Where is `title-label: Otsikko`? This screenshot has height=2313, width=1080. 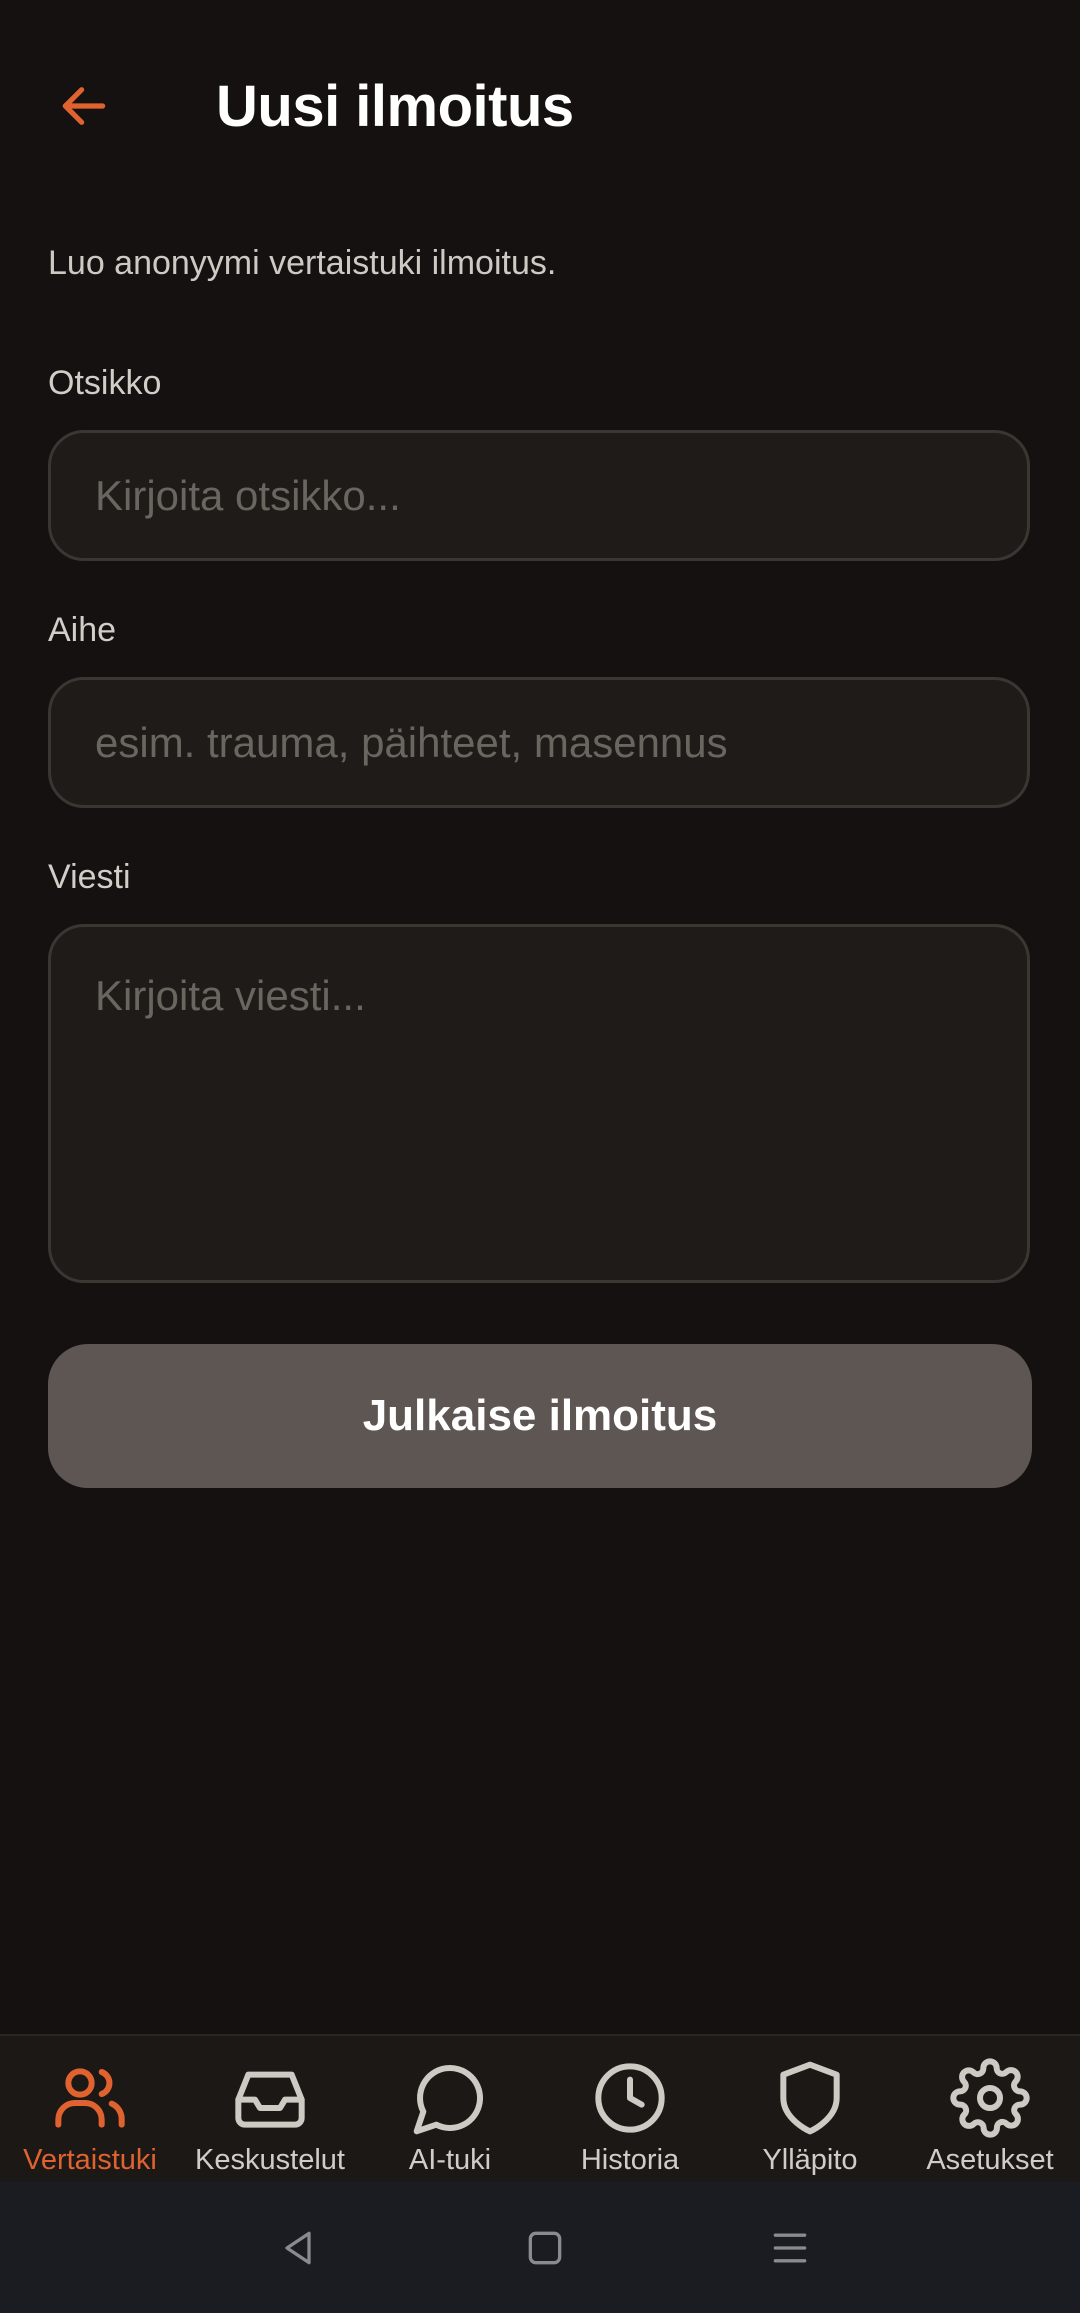 title-label: Otsikko is located at coordinates (105, 383).